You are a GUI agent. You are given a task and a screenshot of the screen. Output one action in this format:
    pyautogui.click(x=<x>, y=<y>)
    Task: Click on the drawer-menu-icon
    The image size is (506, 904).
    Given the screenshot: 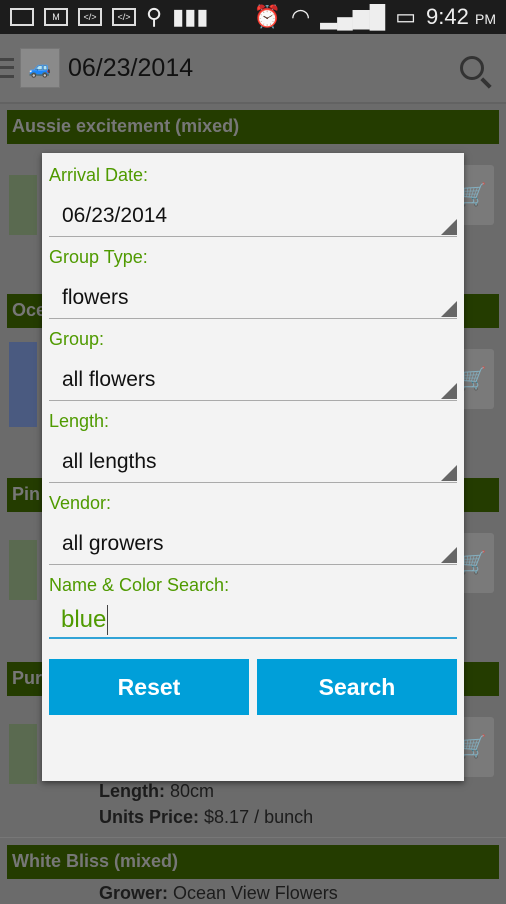 What is the action you would take?
    pyautogui.click(x=7, y=68)
    